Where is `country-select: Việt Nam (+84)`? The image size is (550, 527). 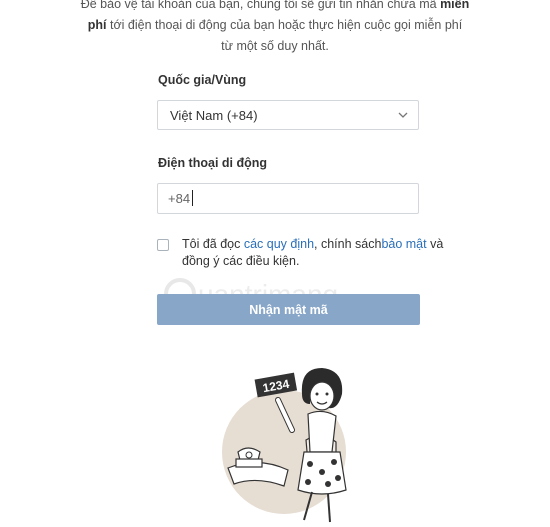 country-select: Việt Nam (+84) is located at coordinates (288, 115).